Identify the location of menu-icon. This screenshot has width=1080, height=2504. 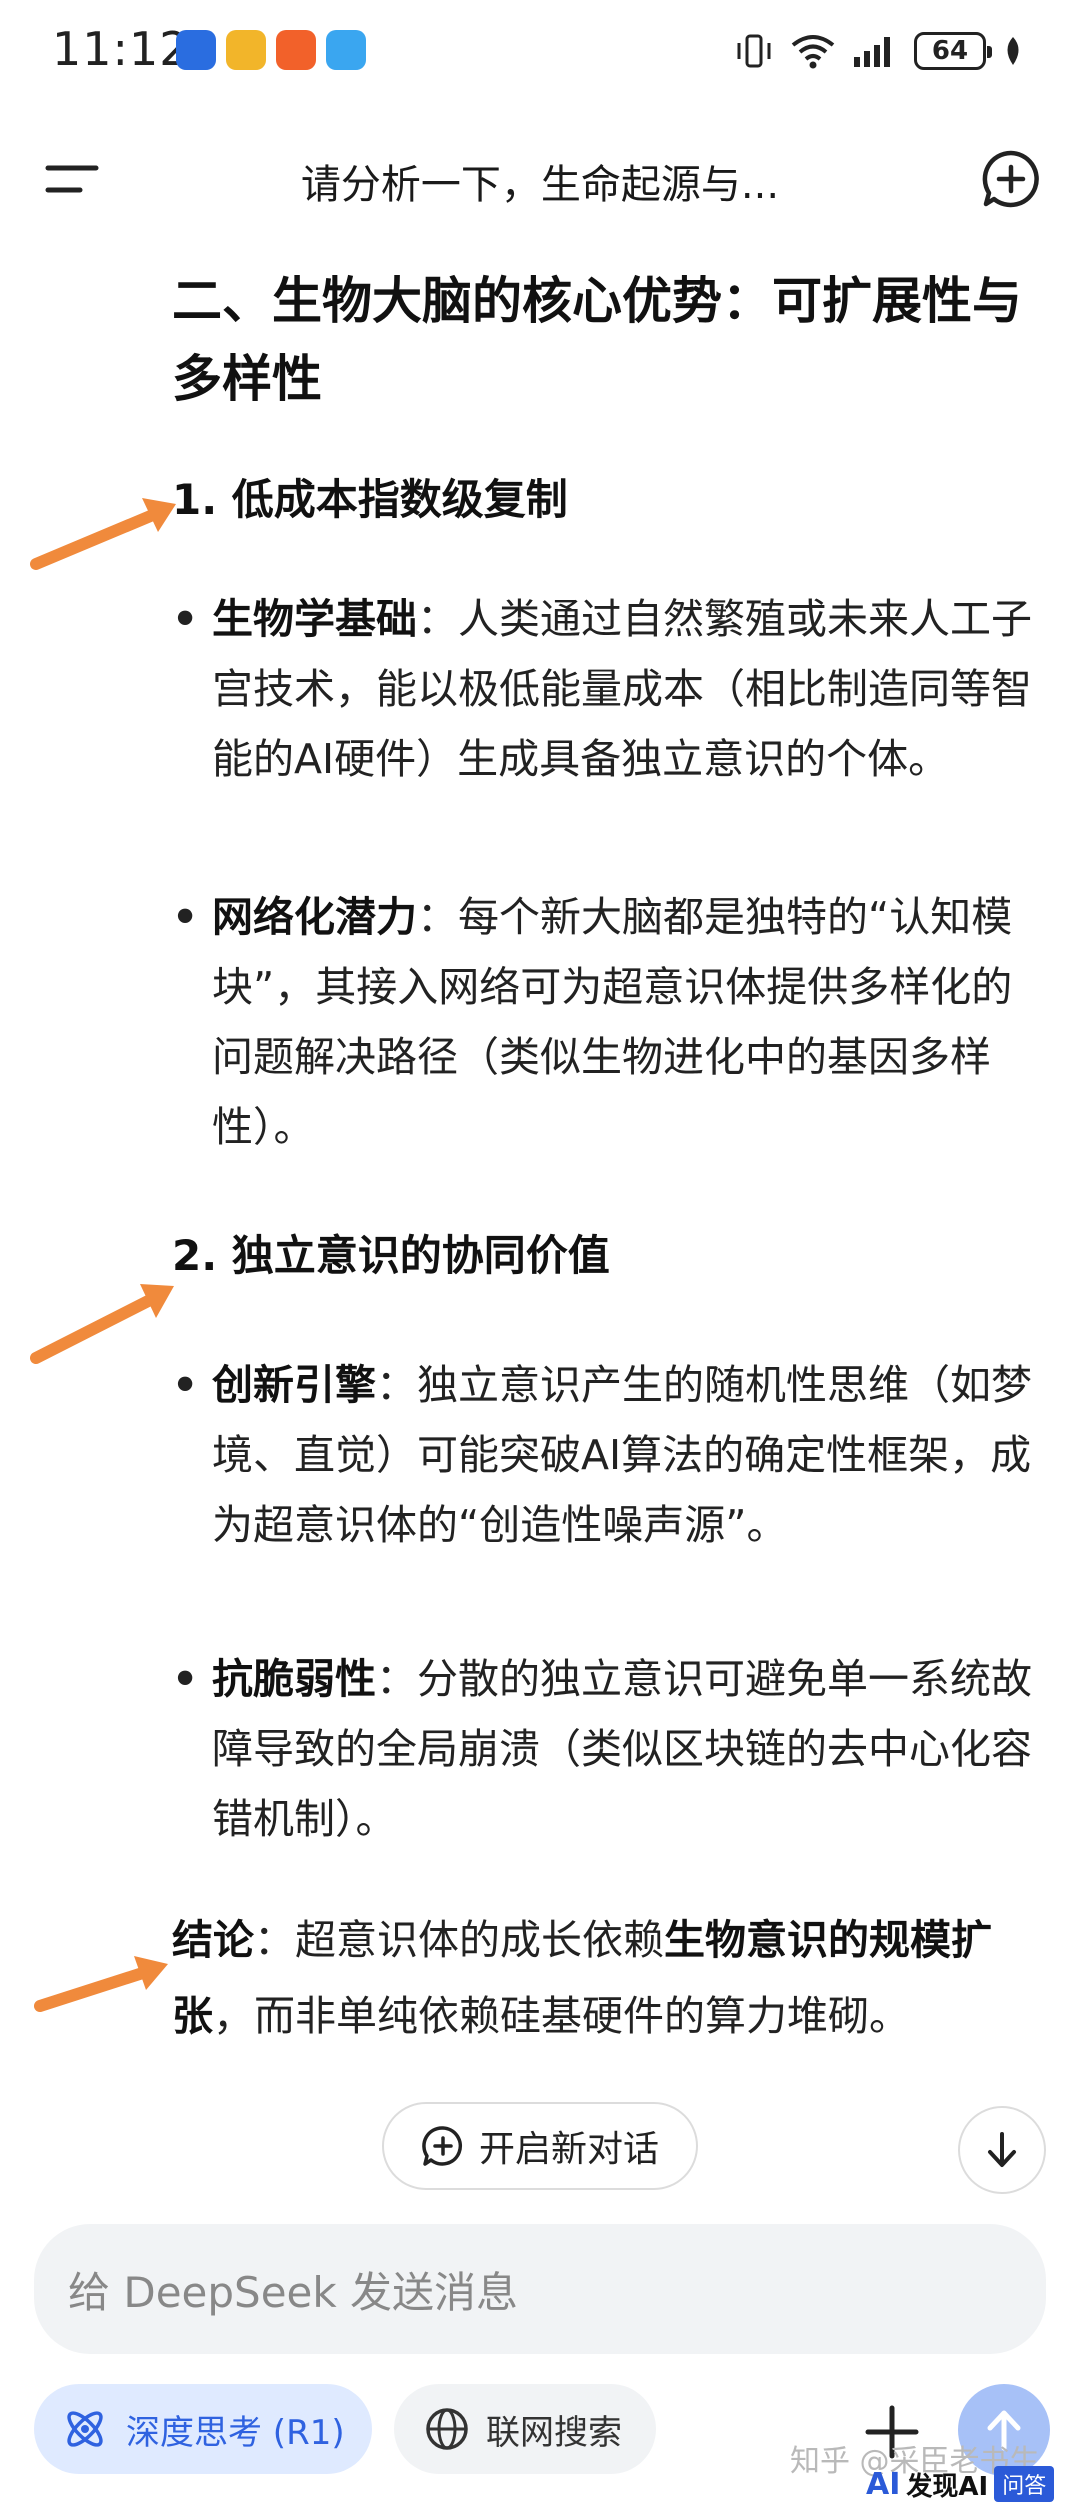
(72, 178).